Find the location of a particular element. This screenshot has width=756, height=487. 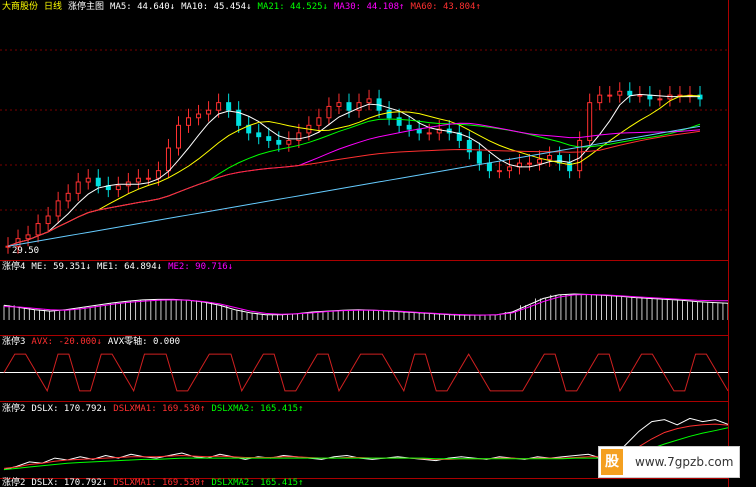

me-legend-item: ME: 59.351↓ is located at coordinates (61, 267).